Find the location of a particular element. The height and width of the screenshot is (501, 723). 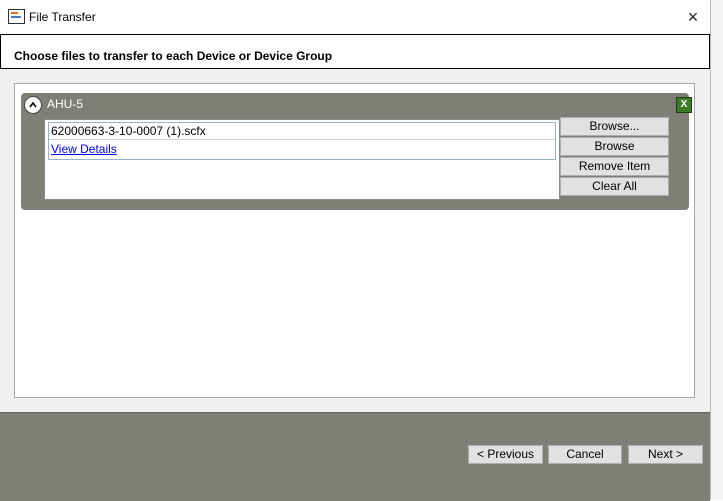

file-list: 62000663-3-10-0007 (1).scfx View Details is located at coordinates (302, 159).